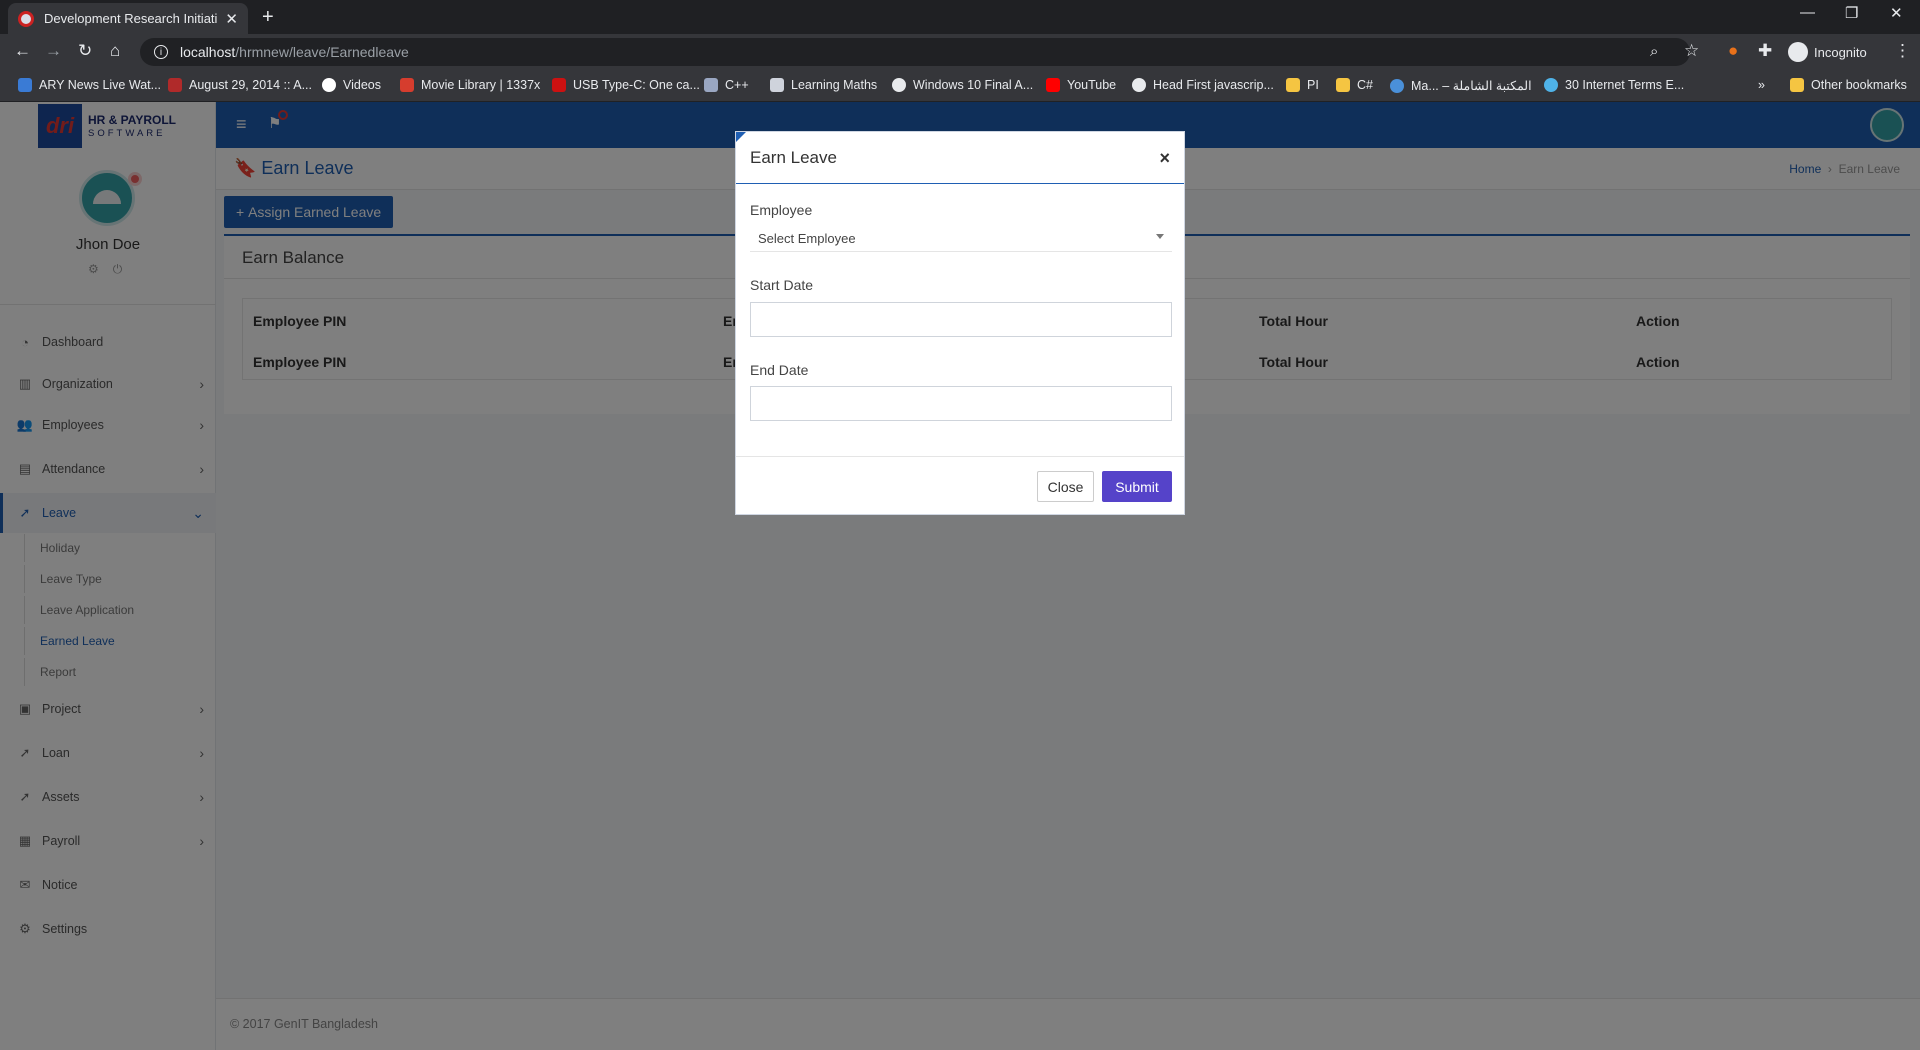 This screenshot has height=1050, width=1920. Describe the element at coordinates (1164, 158) in the screenshot. I see `close-icon: ×` at that location.